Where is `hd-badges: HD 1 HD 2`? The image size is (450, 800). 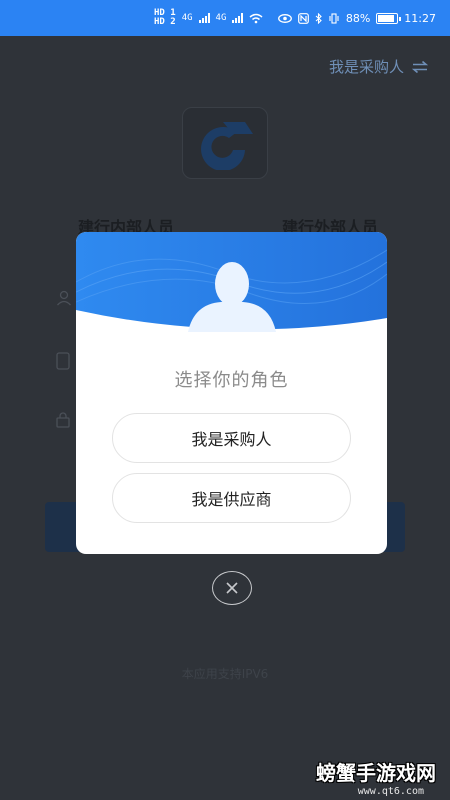 hd-badges: HD 1 HD 2 is located at coordinates (165, 18).